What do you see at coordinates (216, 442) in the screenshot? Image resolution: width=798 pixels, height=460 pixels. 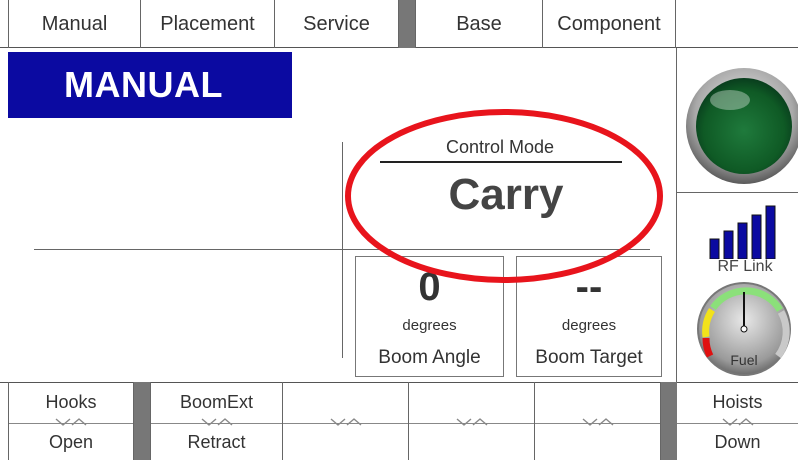 I see `softkey-boomext-action: Retract` at bounding box center [216, 442].